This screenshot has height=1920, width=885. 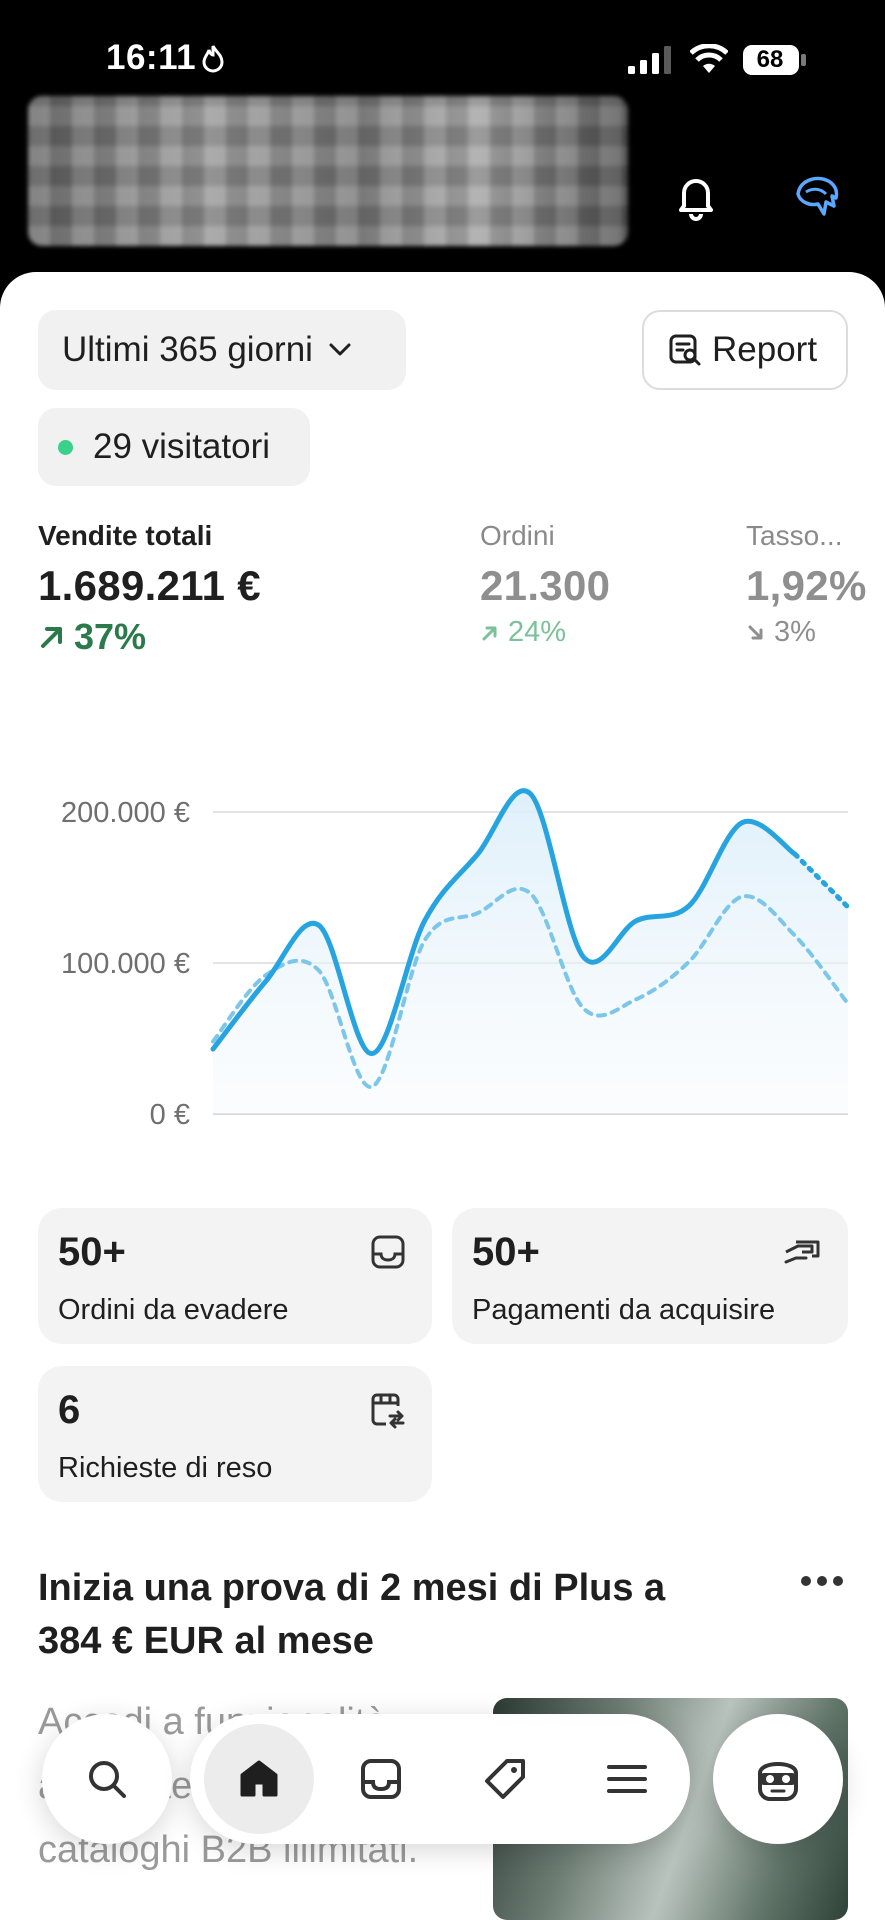 I want to click on card-return-requests: 6 Richieste di reso, so click(x=235, y=1434).